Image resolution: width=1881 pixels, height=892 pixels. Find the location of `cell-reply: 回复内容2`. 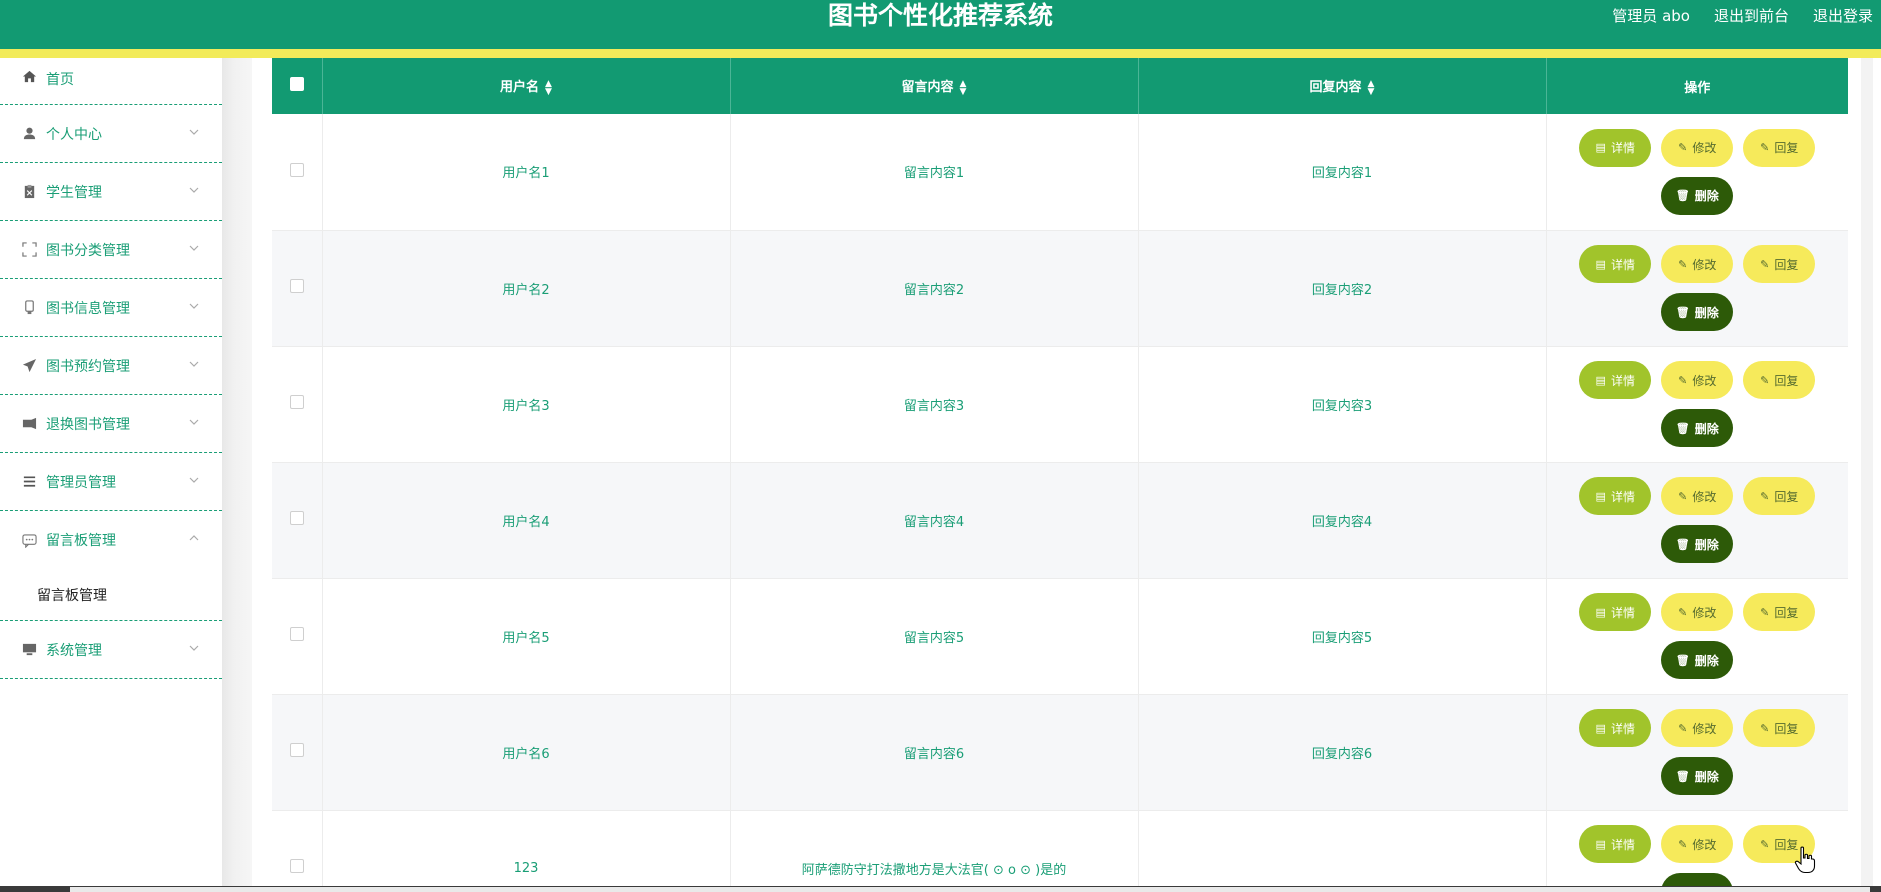

cell-reply: 回复内容2 is located at coordinates (1342, 288).